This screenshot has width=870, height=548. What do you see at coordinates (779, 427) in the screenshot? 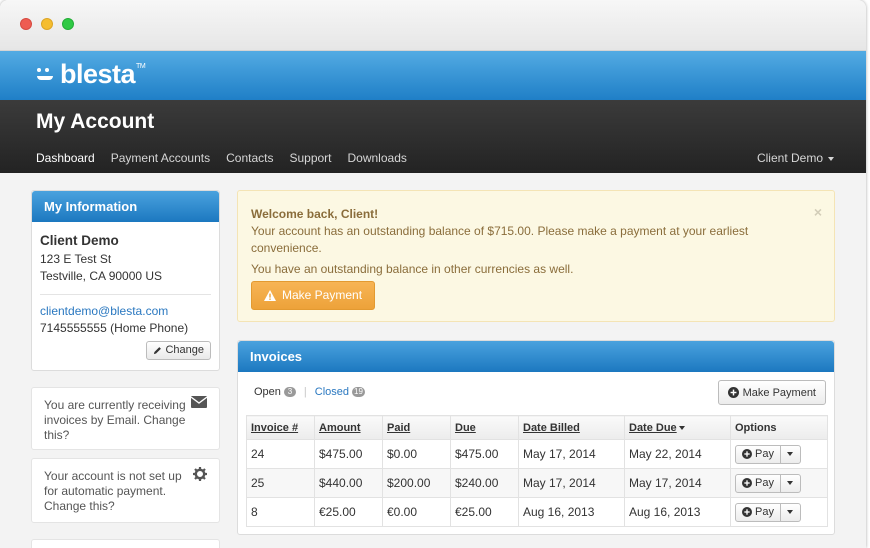
I see `col-options: Options` at bounding box center [779, 427].